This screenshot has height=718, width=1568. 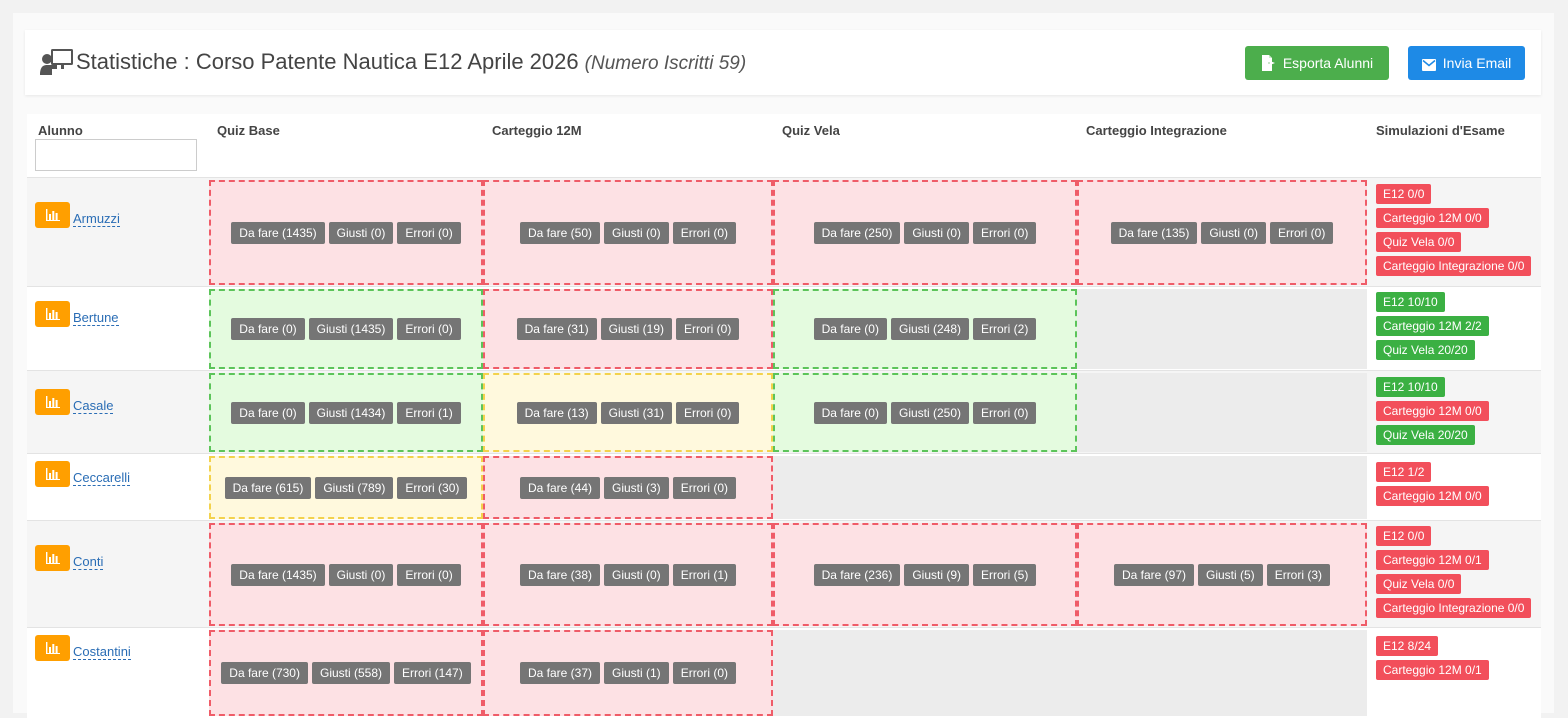 What do you see at coordinates (1425, 435) in the screenshot?
I see `simulation-badge: Quiz Vela 20/20` at bounding box center [1425, 435].